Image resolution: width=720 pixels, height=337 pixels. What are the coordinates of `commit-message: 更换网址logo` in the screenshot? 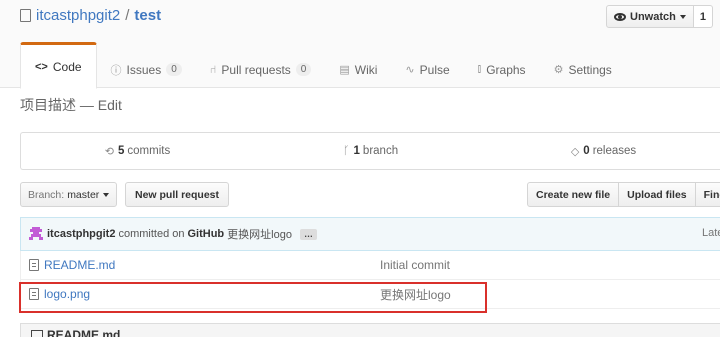 It's located at (259, 234).